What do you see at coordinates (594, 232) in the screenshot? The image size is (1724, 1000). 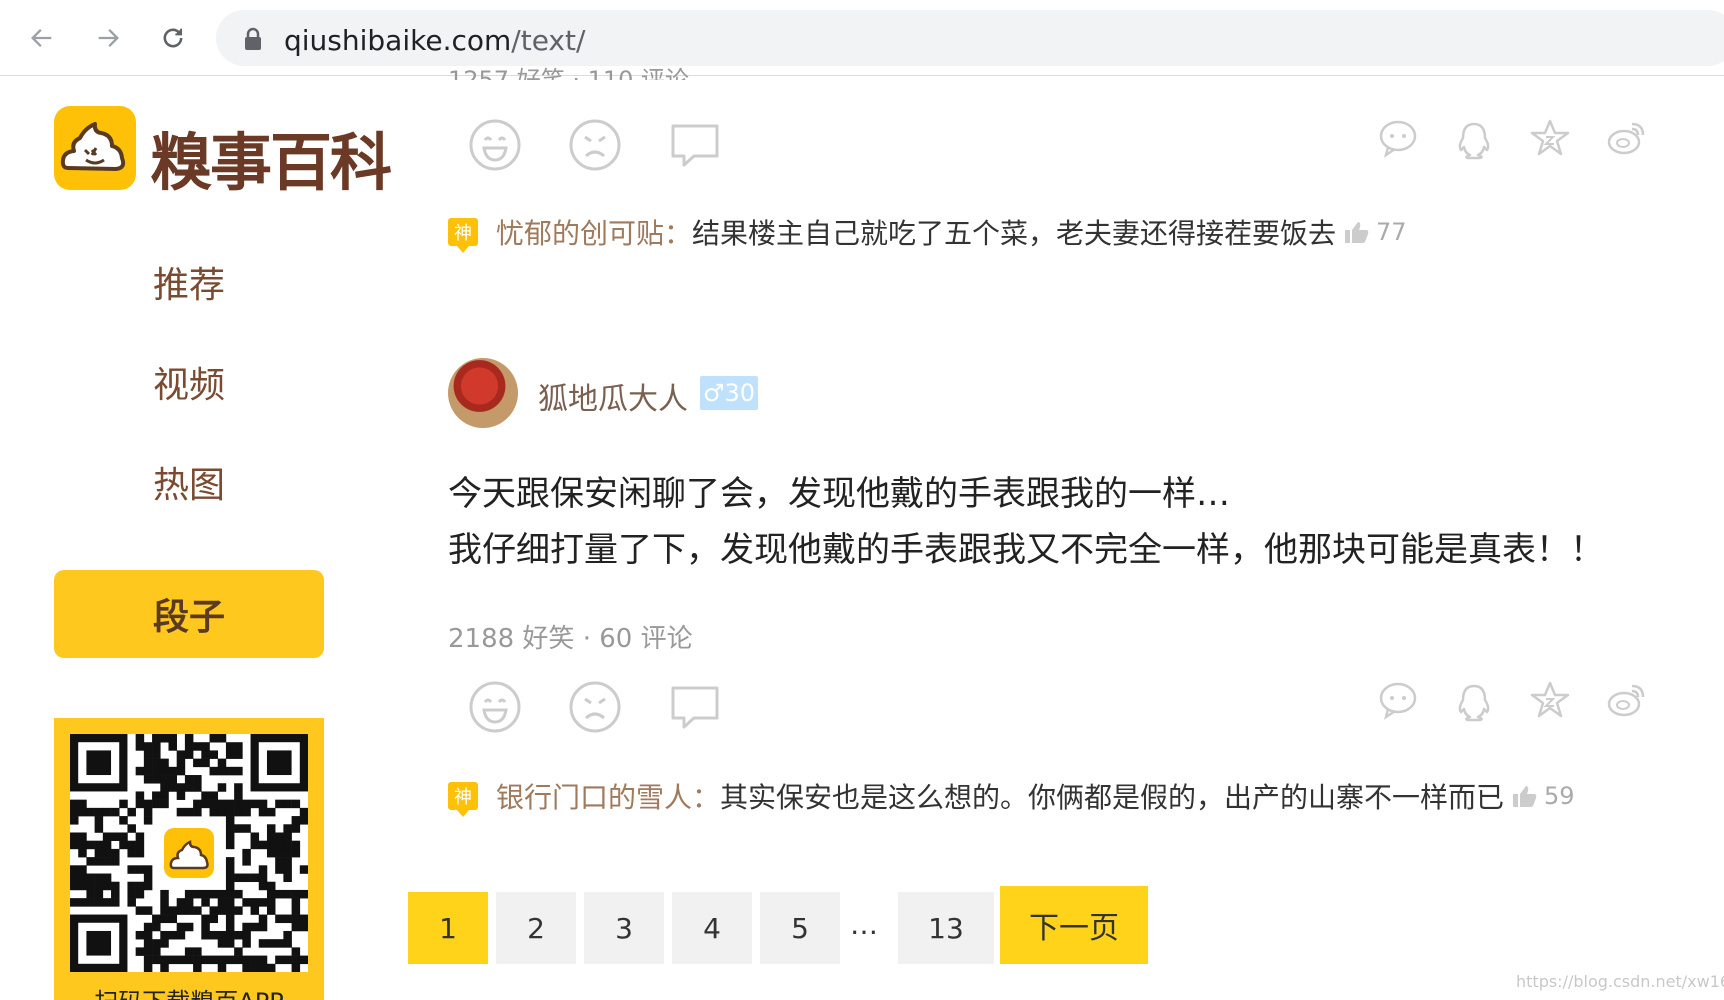 I see `comment-username: 忧郁的创可贴：` at bounding box center [594, 232].